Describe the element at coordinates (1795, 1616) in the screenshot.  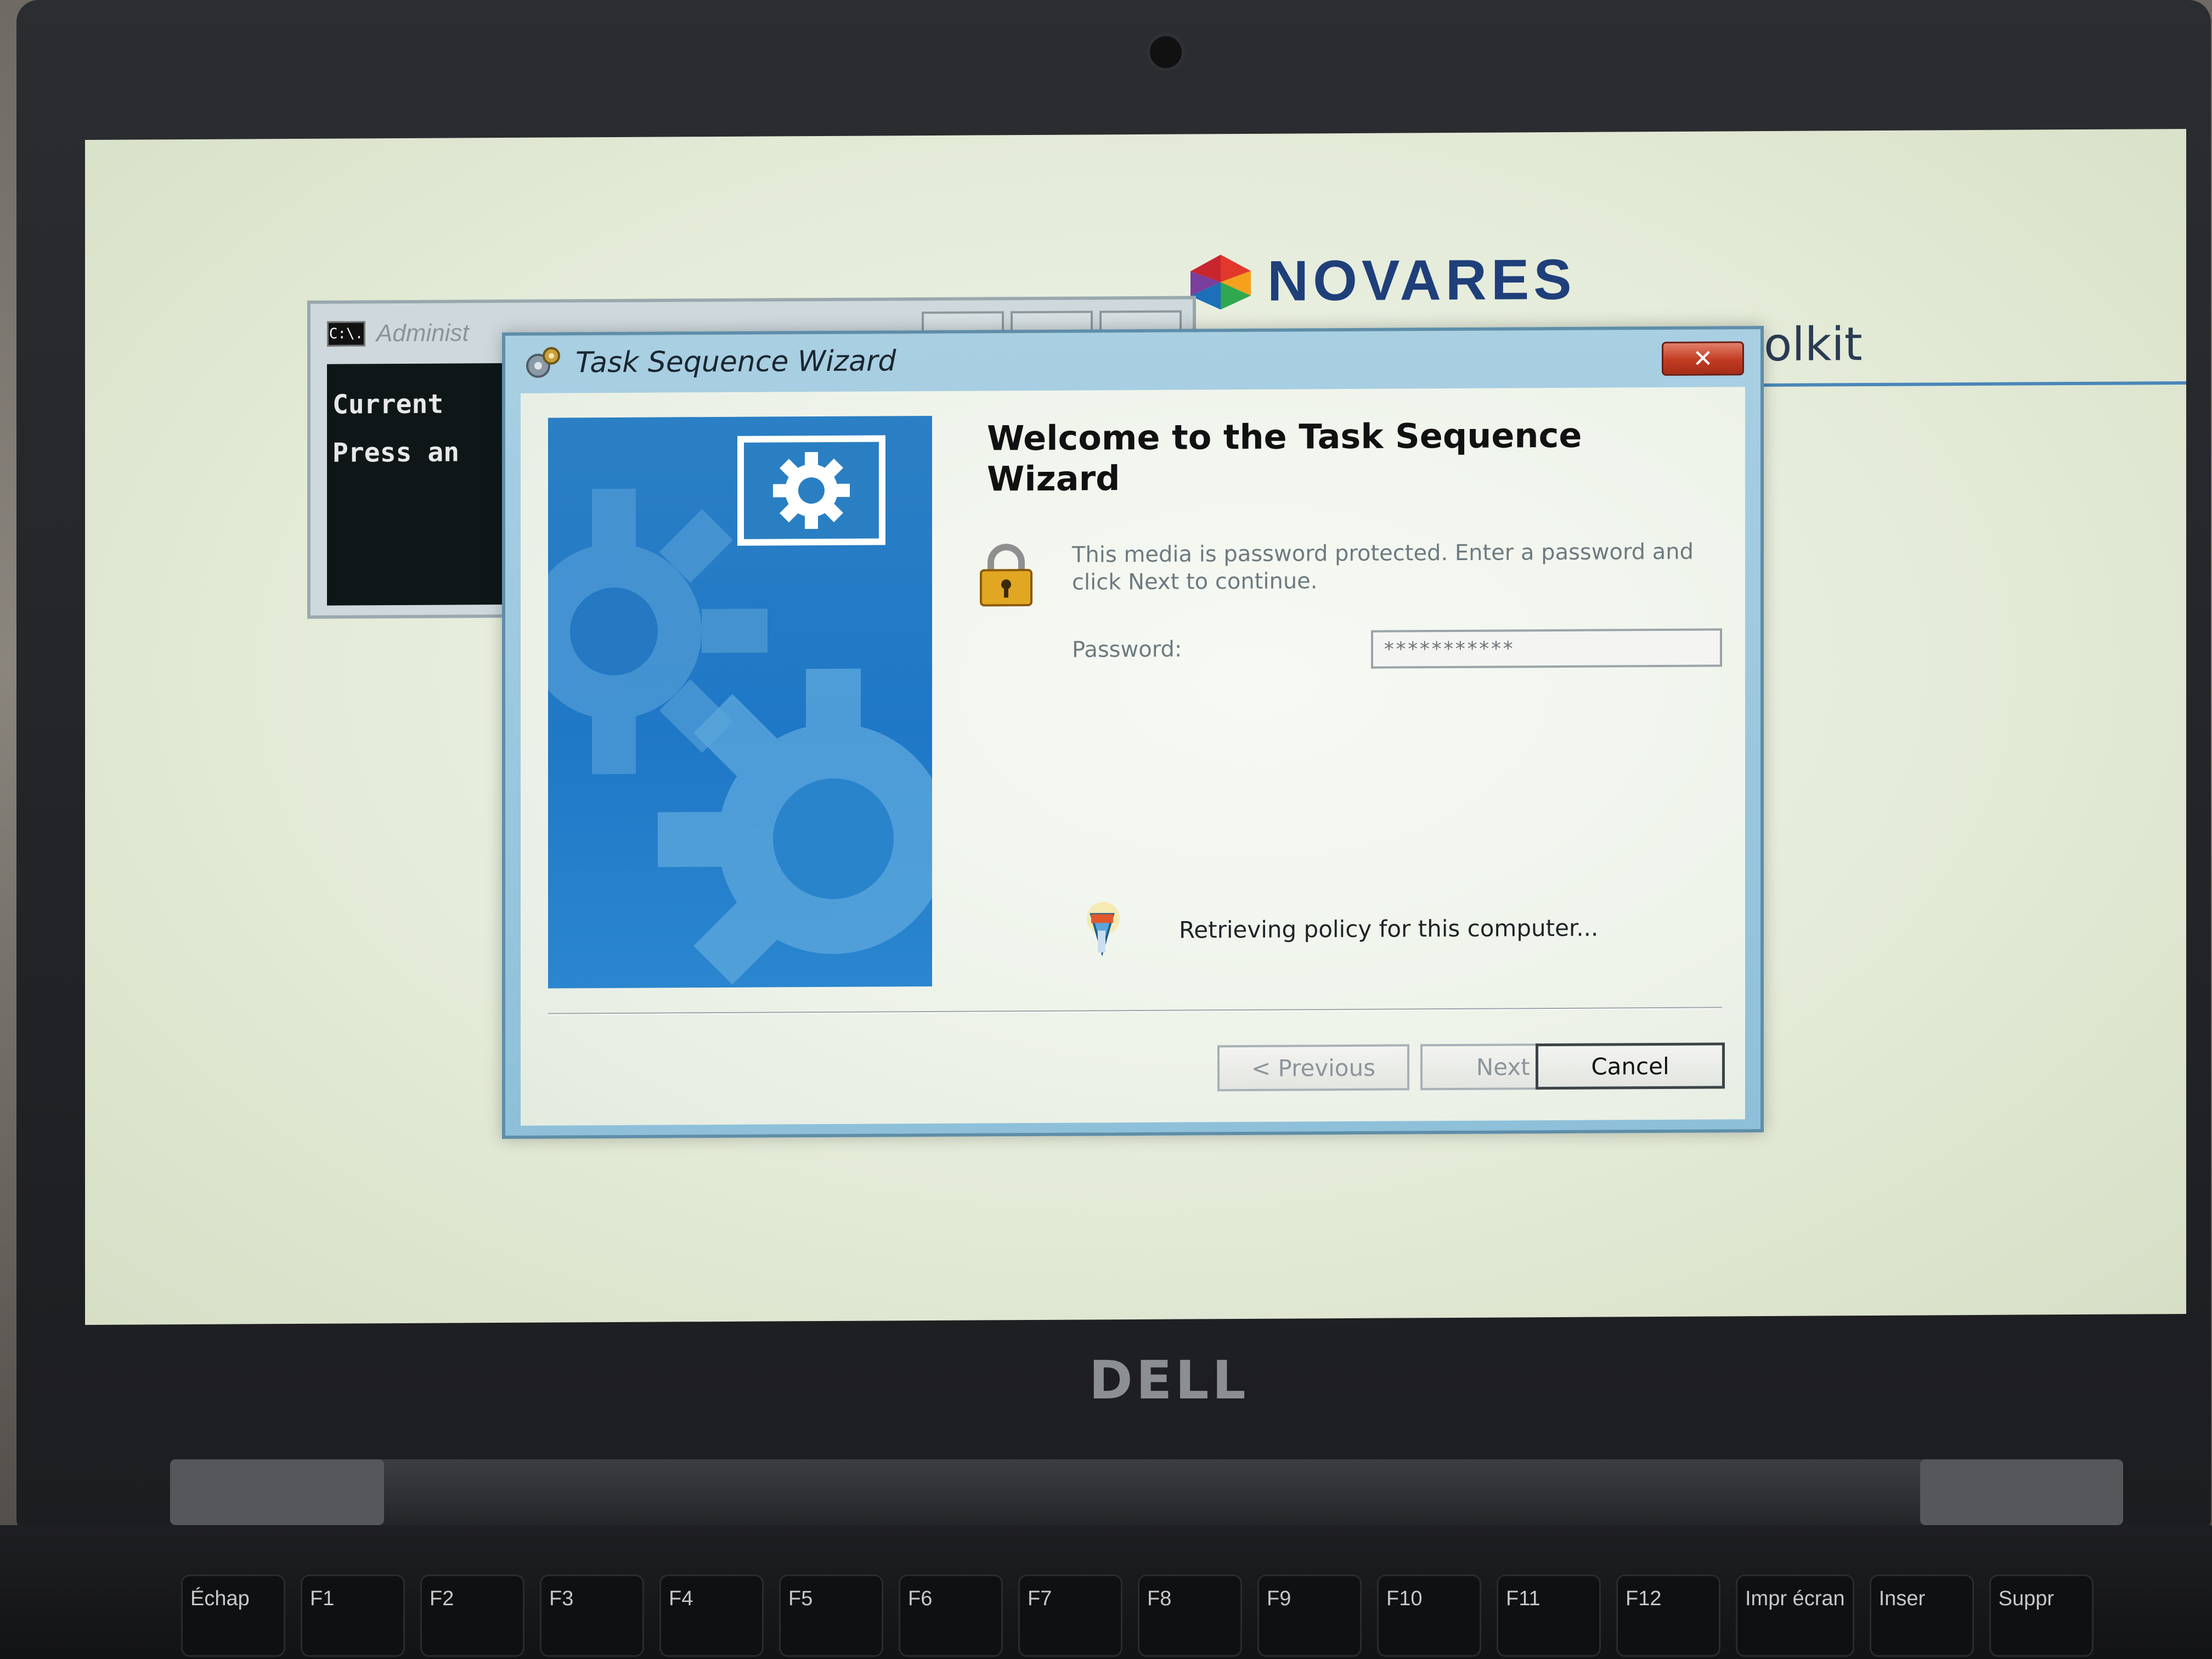
I see `key-print-screen: Impr écran` at that location.